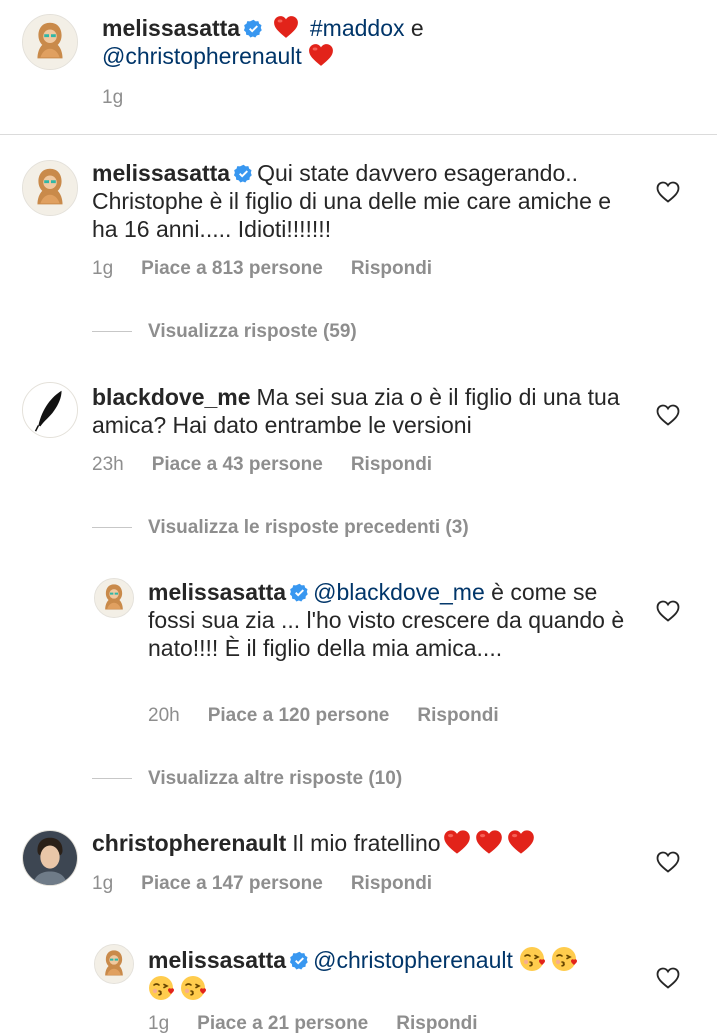 The height and width of the screenshot is (1036, 717). What do you see at coordinates (232, 268) in the screenshot?
I see `likes-count: Piace a 813 persone` at bounding box center [232, 268].